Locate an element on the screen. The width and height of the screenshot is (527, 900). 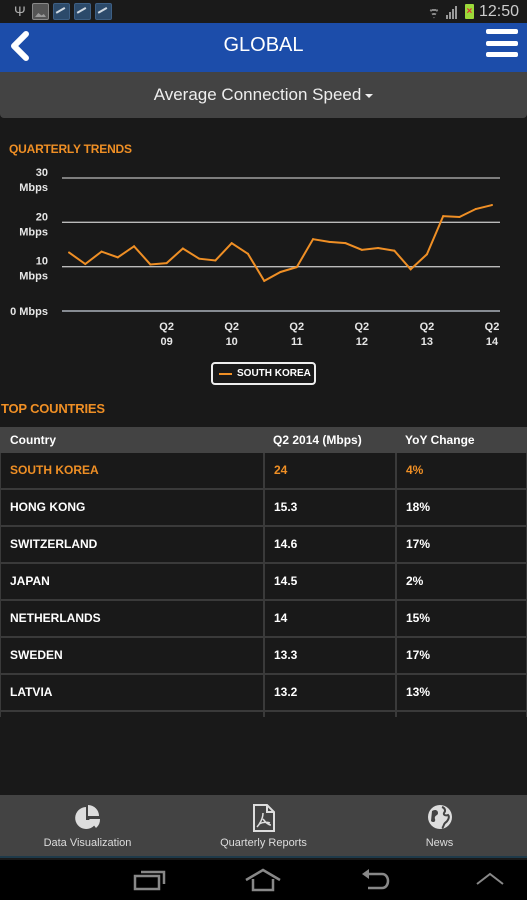
speed-cell: 13.2 is located at coordinates (329, 692).